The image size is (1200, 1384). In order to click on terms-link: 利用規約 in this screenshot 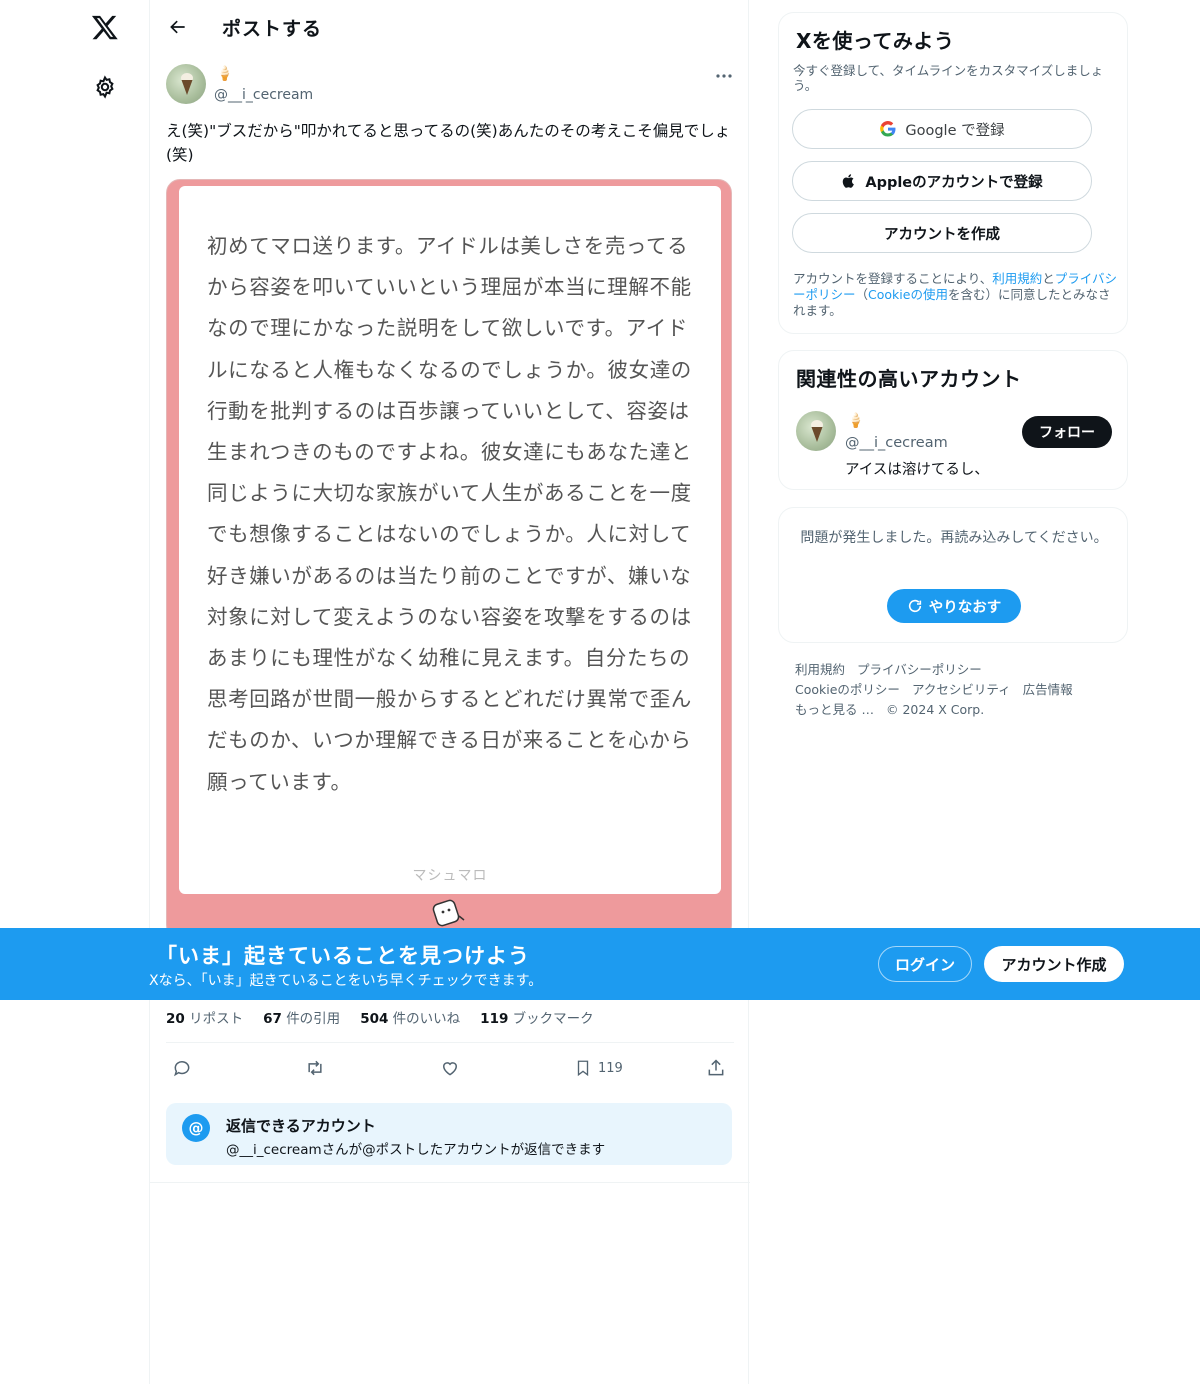, I will do `click(1017, 278)`.